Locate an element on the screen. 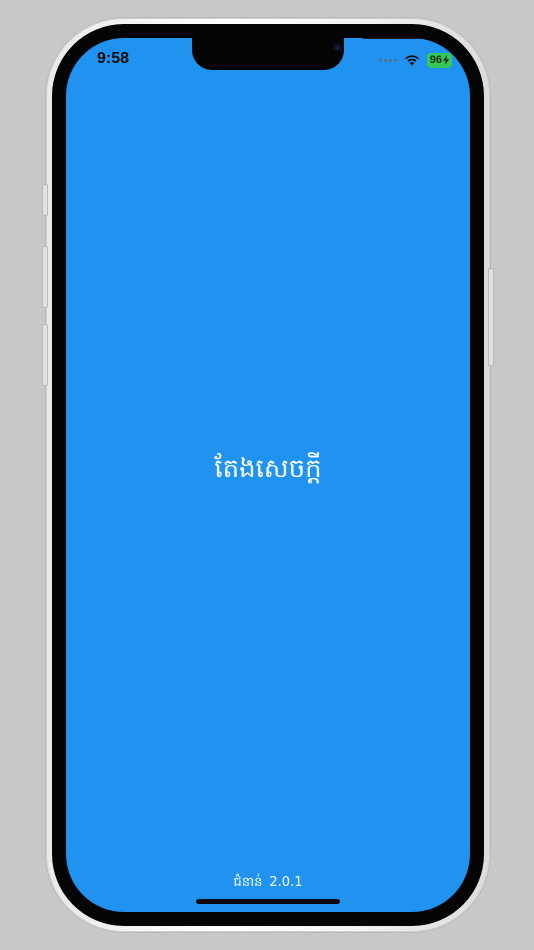 The height and width of the screenshot is (950, 534). speaker-grille is located at coordinates (394, 38).